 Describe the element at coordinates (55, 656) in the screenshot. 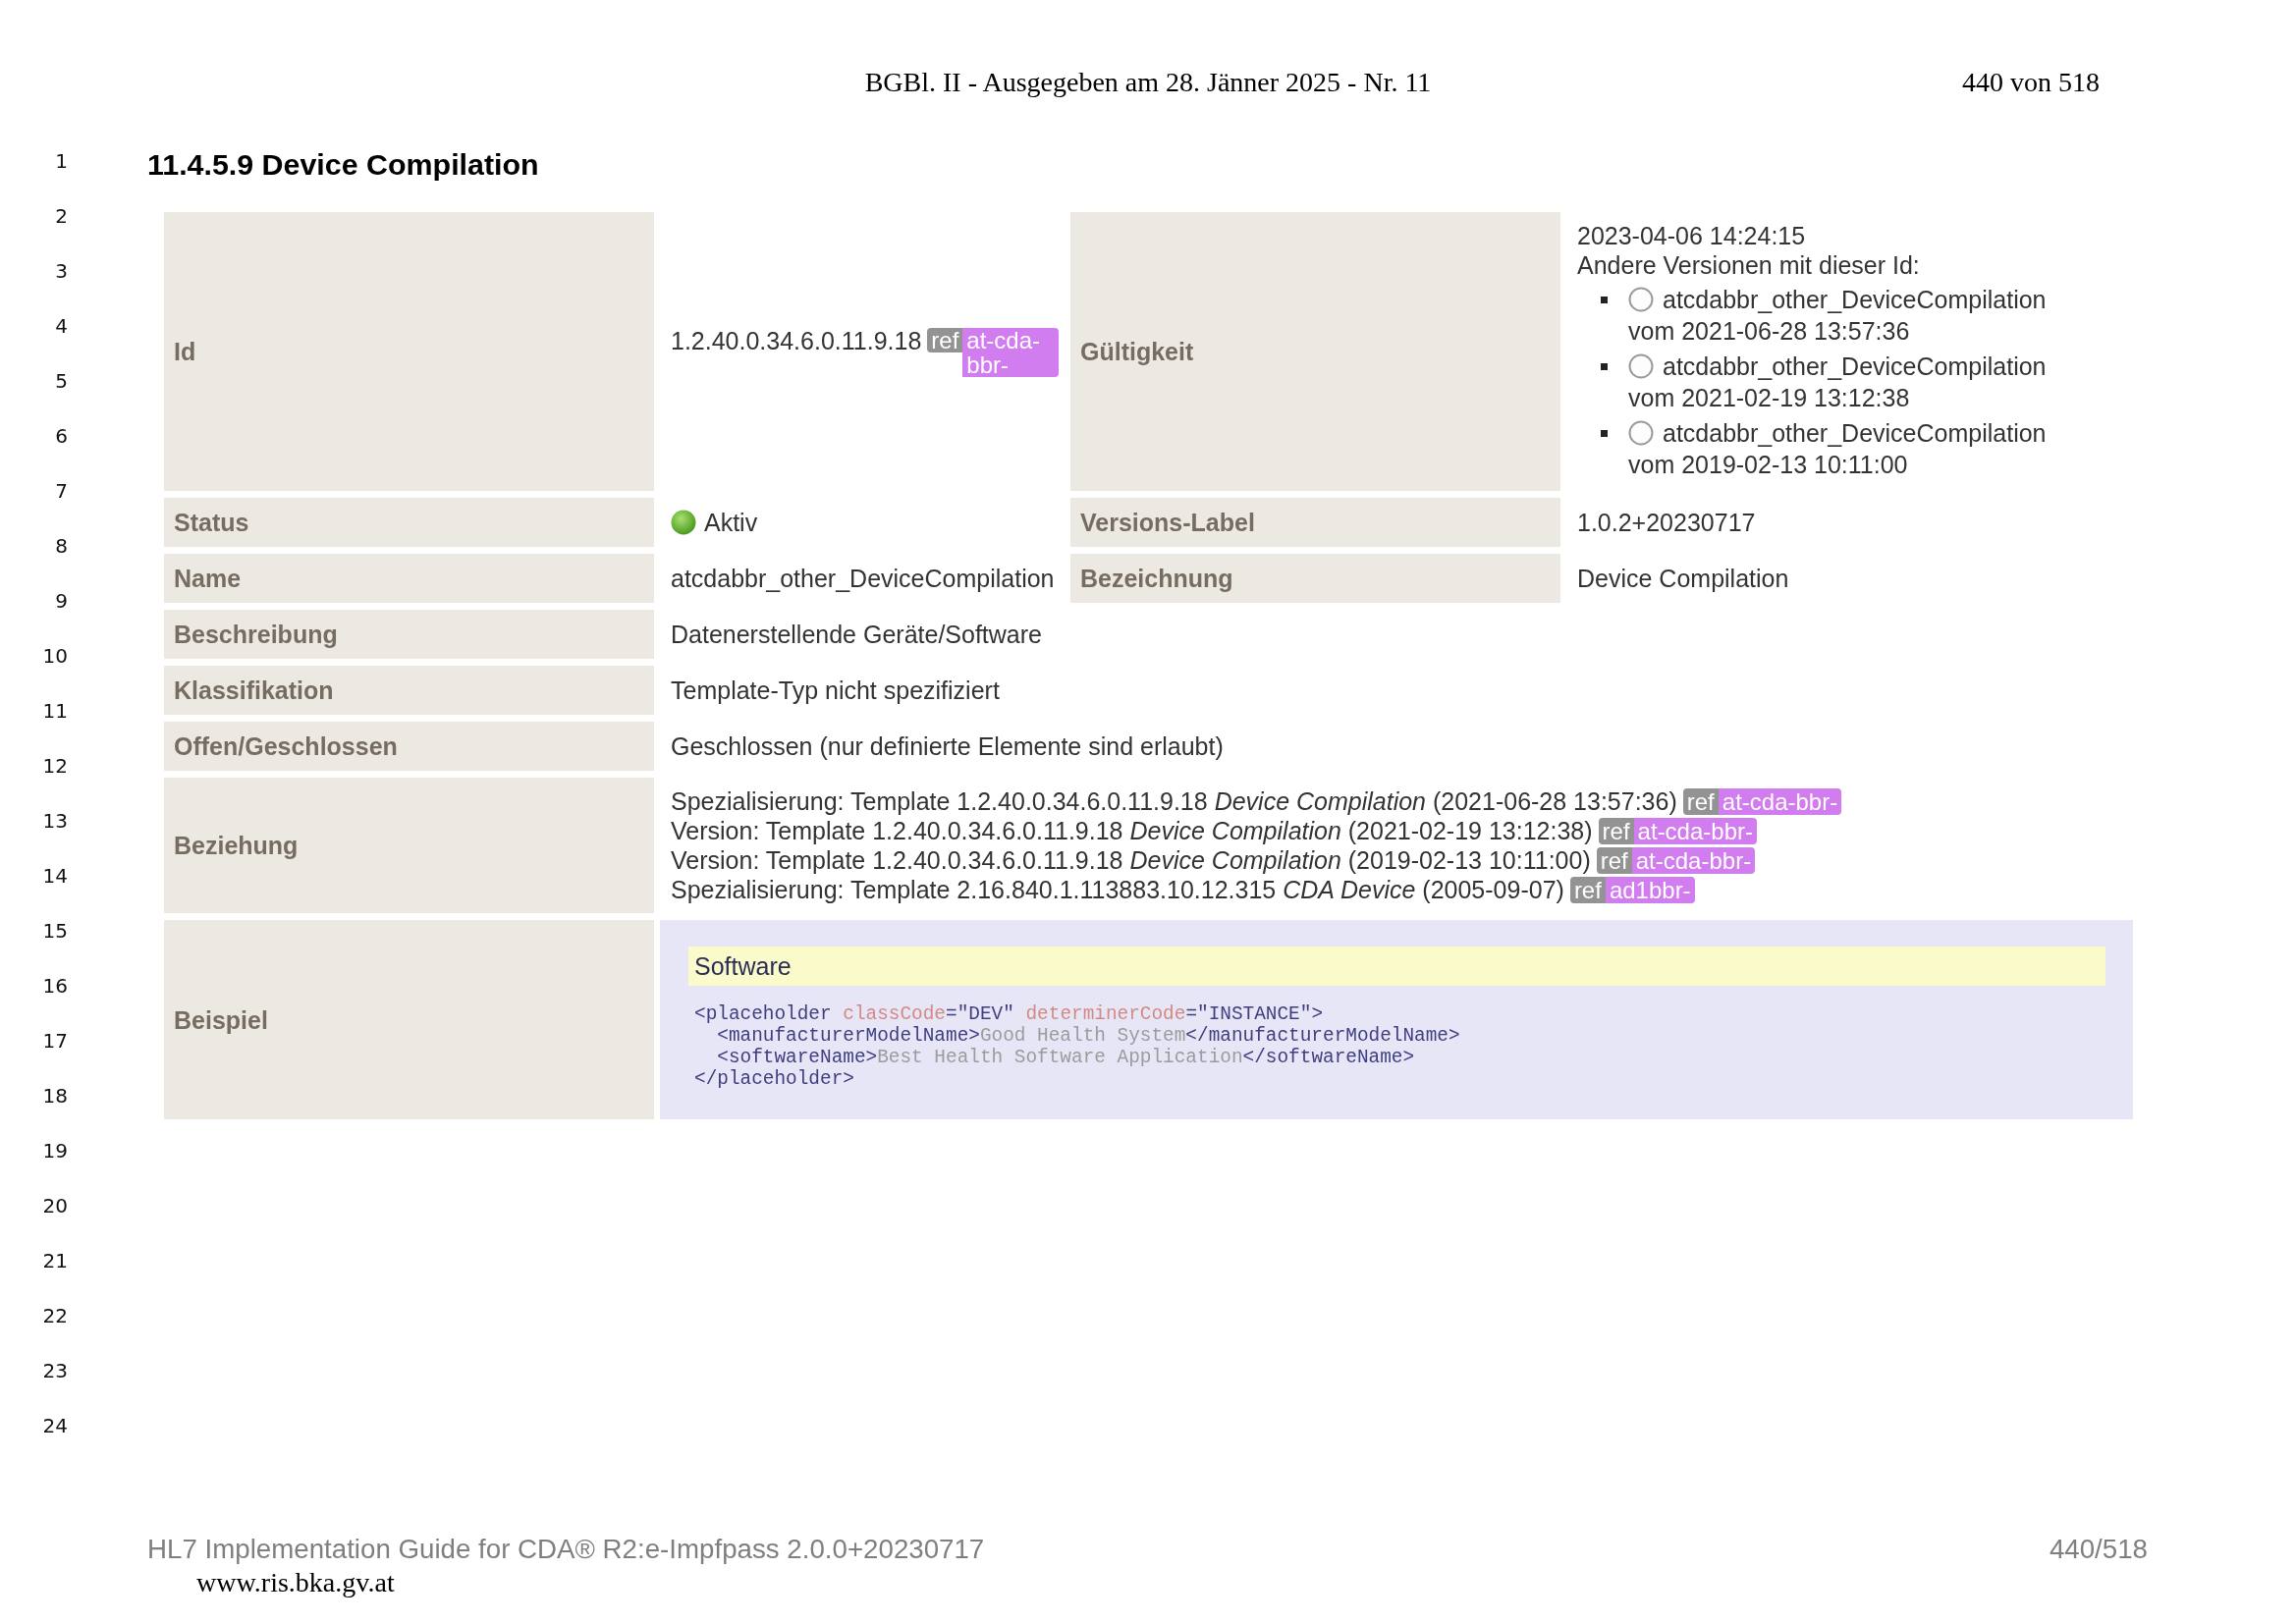

I see `line-number: 10` at that location.